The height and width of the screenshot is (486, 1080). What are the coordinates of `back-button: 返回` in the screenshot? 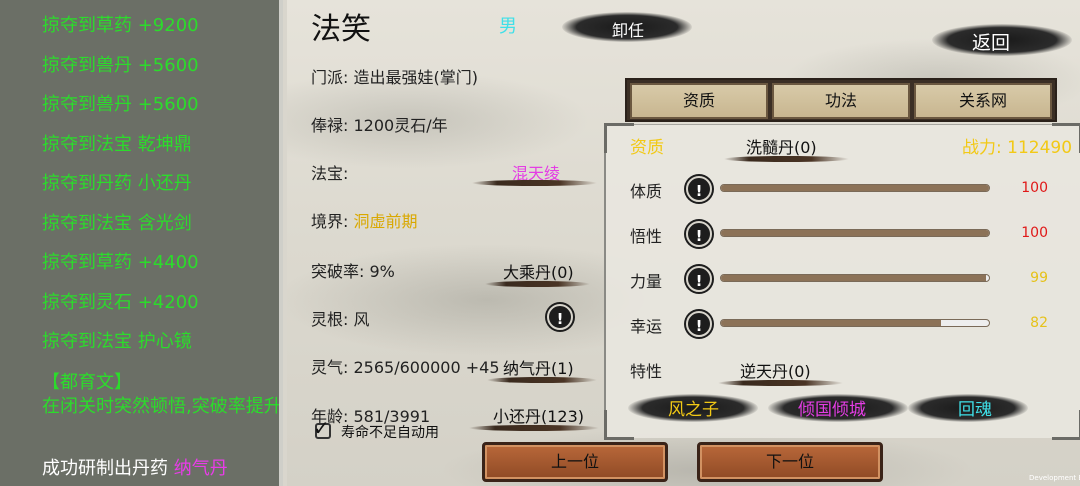 It's located at (1002, 39).